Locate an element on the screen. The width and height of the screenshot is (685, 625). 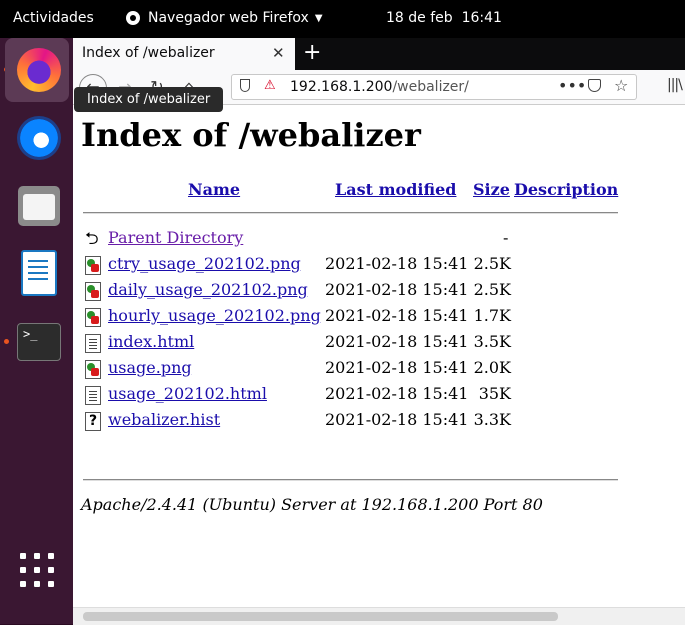
file-size: 35K is located at coordinates (494, 393).